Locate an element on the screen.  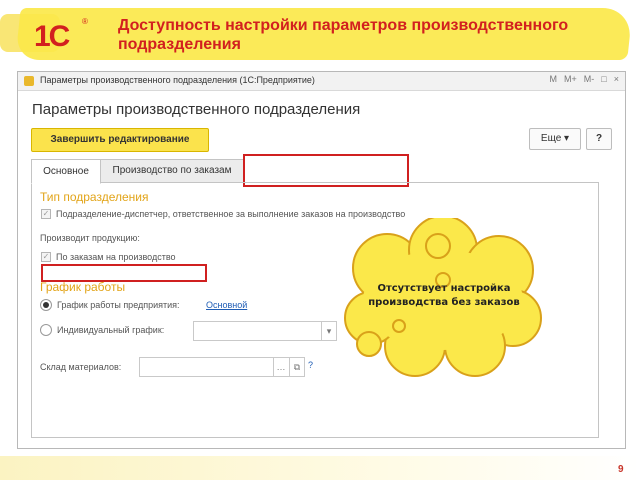
1c-logo: 1C is located at coordinates (52, 36).